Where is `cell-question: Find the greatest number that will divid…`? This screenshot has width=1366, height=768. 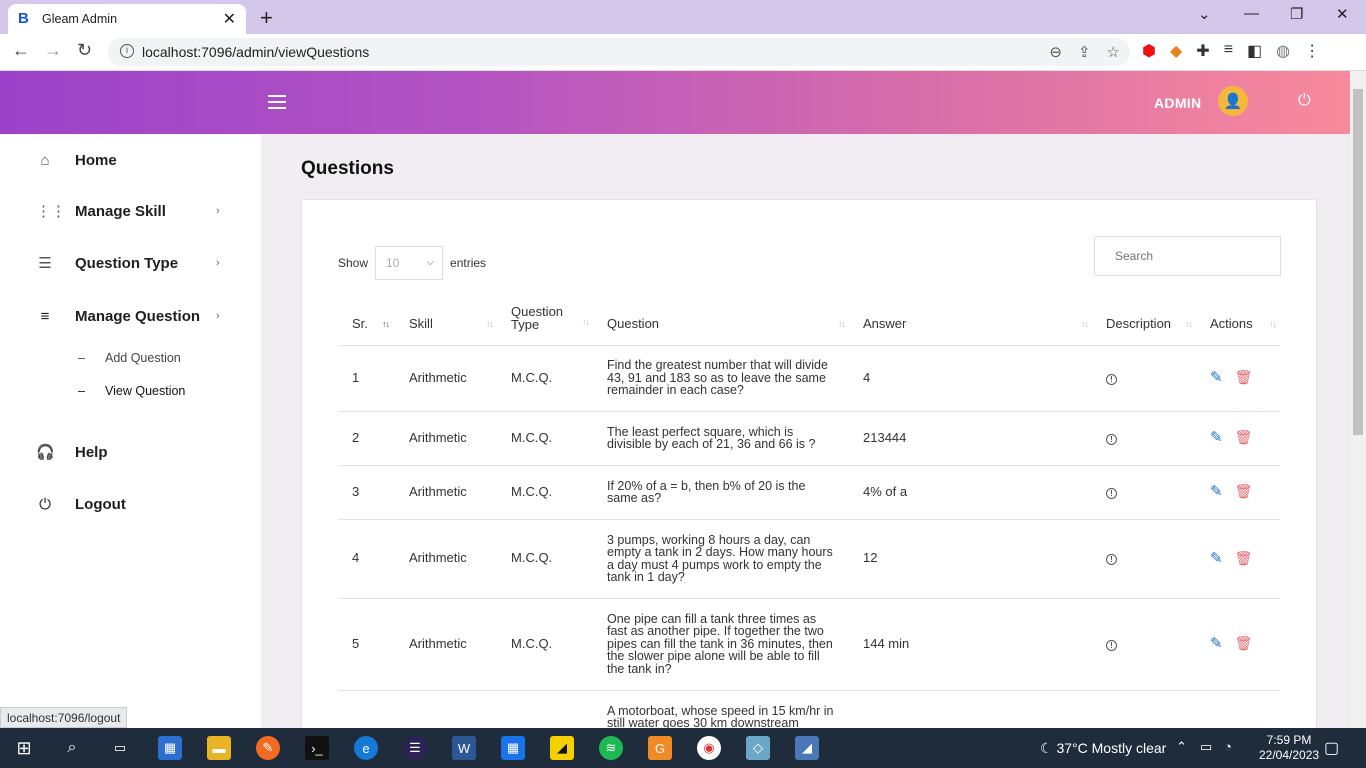
cell-question: Find the greatest number that will divid… is located at coordinates (721, 378).